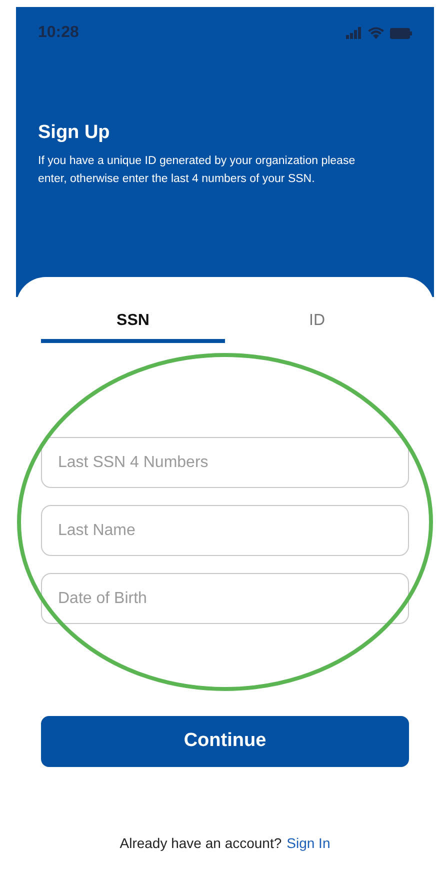 The image size is (438, 890). What do you see at coordinates (133, 323) in the screenshot?
I see `tab: SSN` at bounding box center [133, 323].